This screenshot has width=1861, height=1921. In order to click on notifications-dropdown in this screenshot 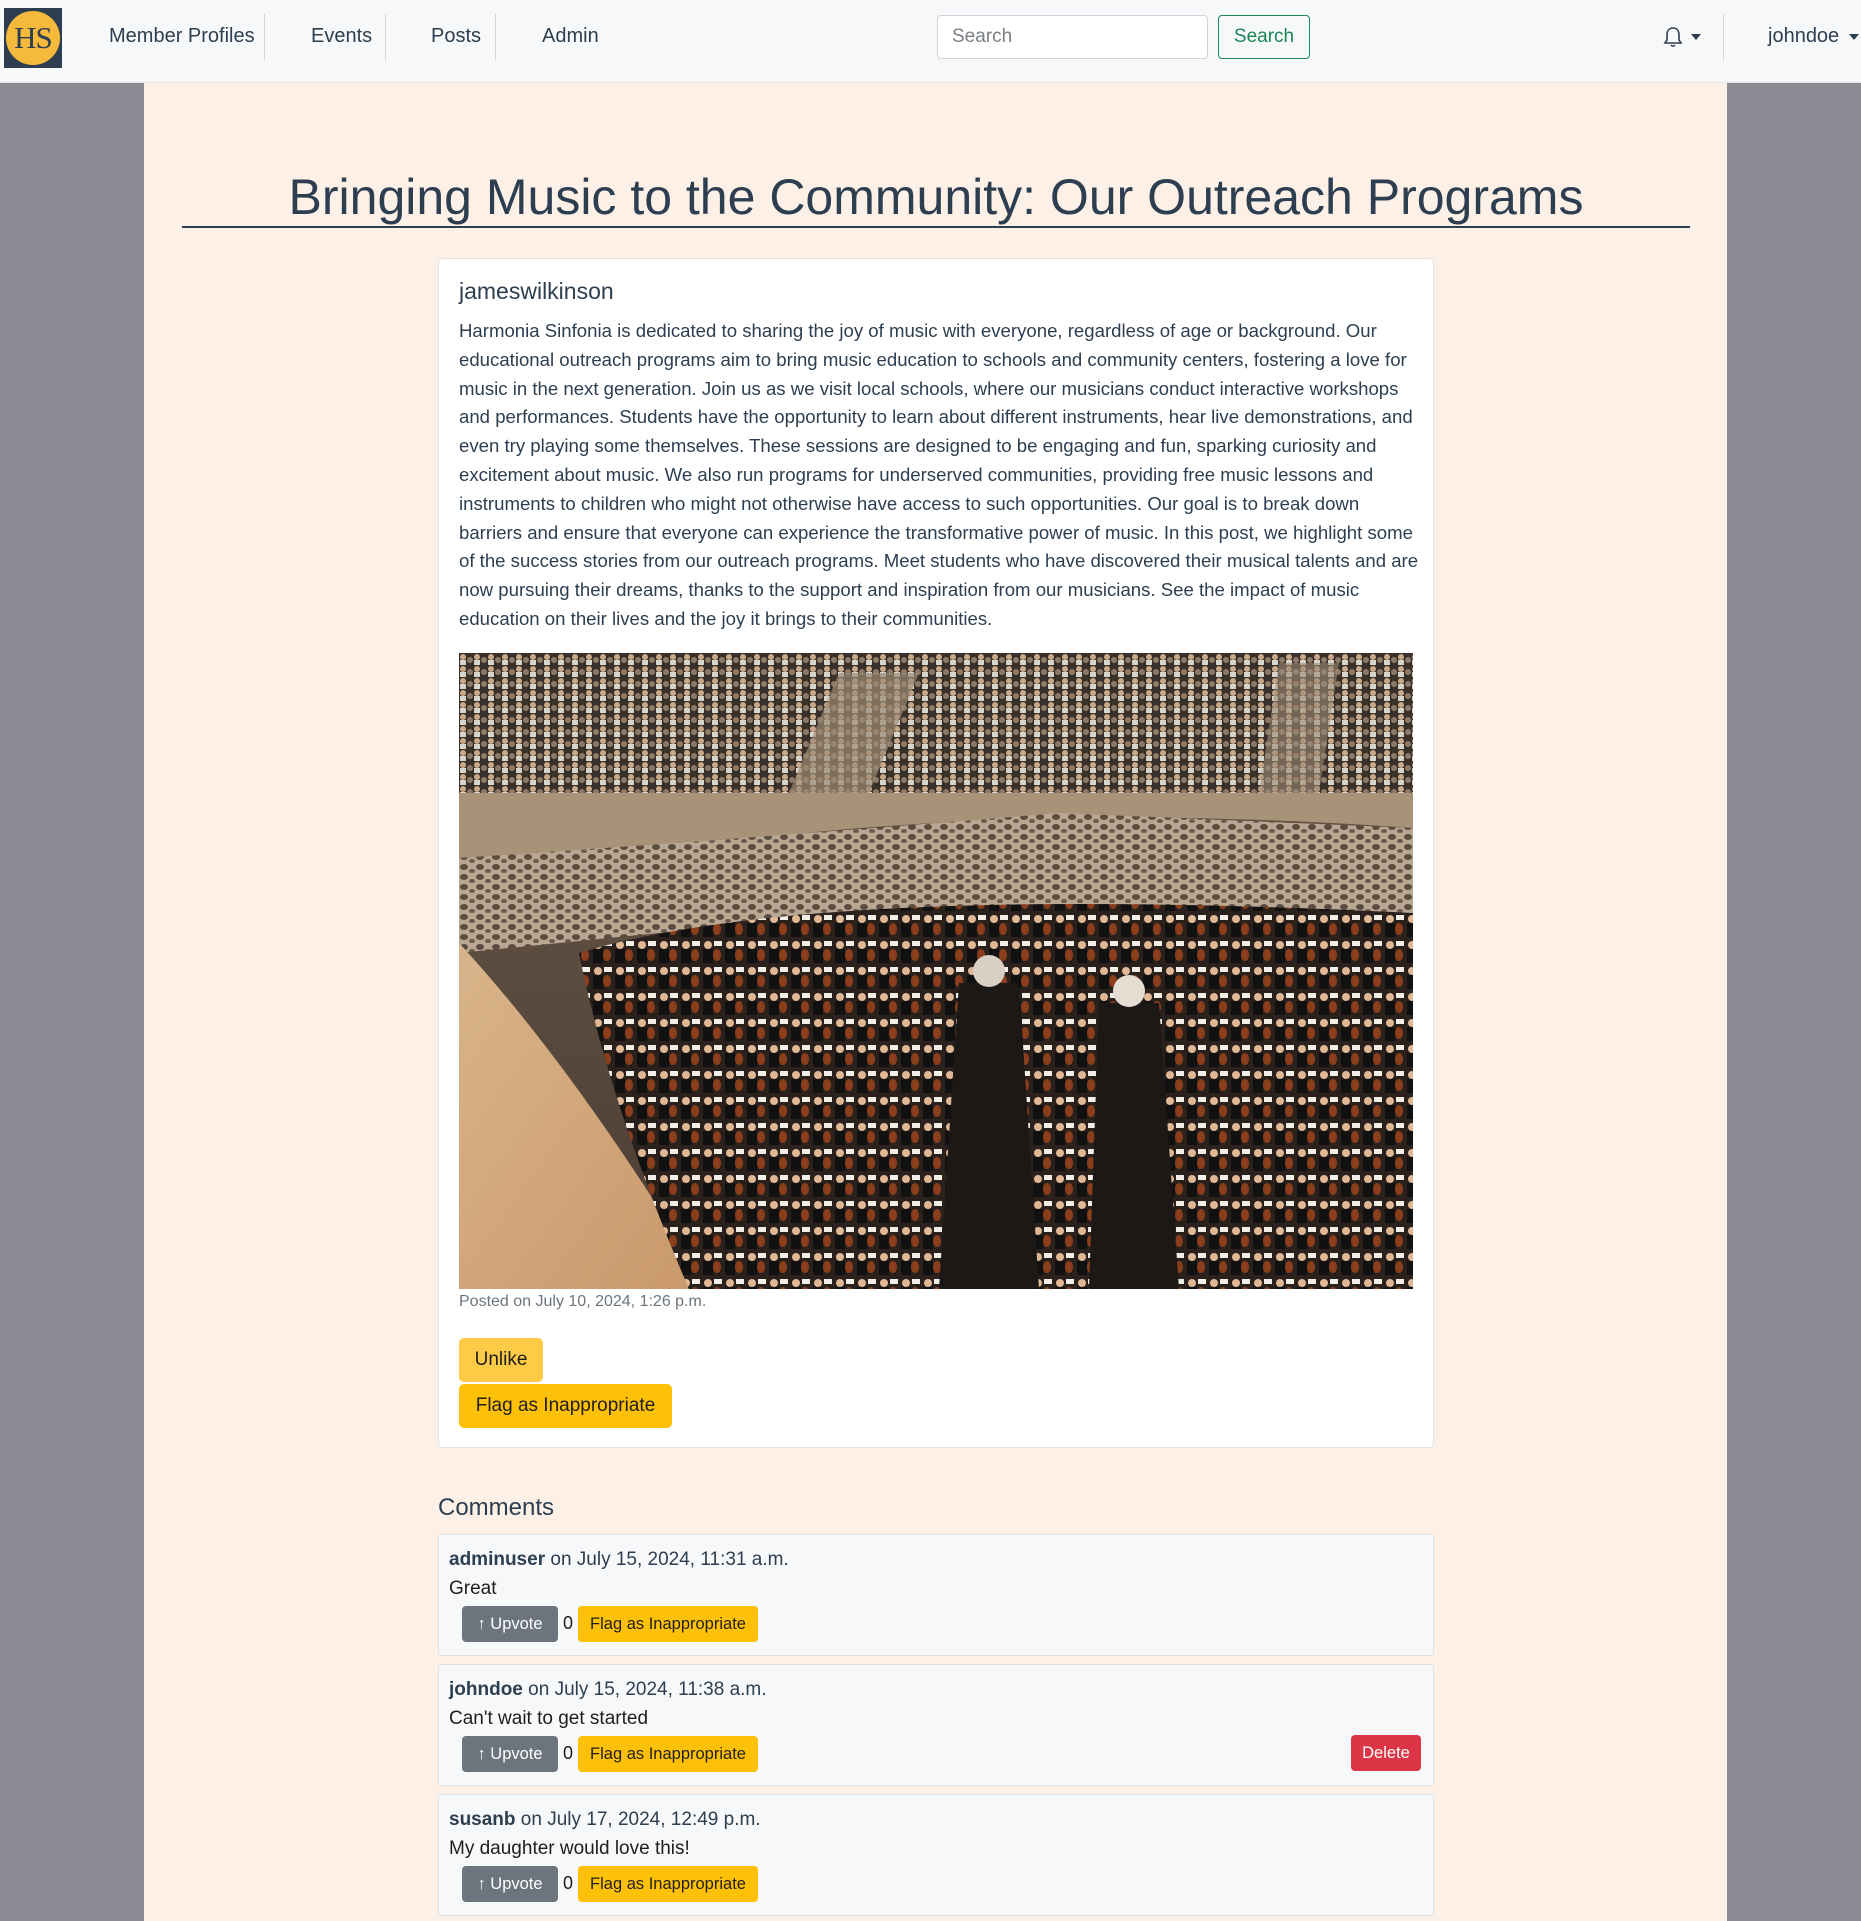, I will do `click(1683, 37)`.